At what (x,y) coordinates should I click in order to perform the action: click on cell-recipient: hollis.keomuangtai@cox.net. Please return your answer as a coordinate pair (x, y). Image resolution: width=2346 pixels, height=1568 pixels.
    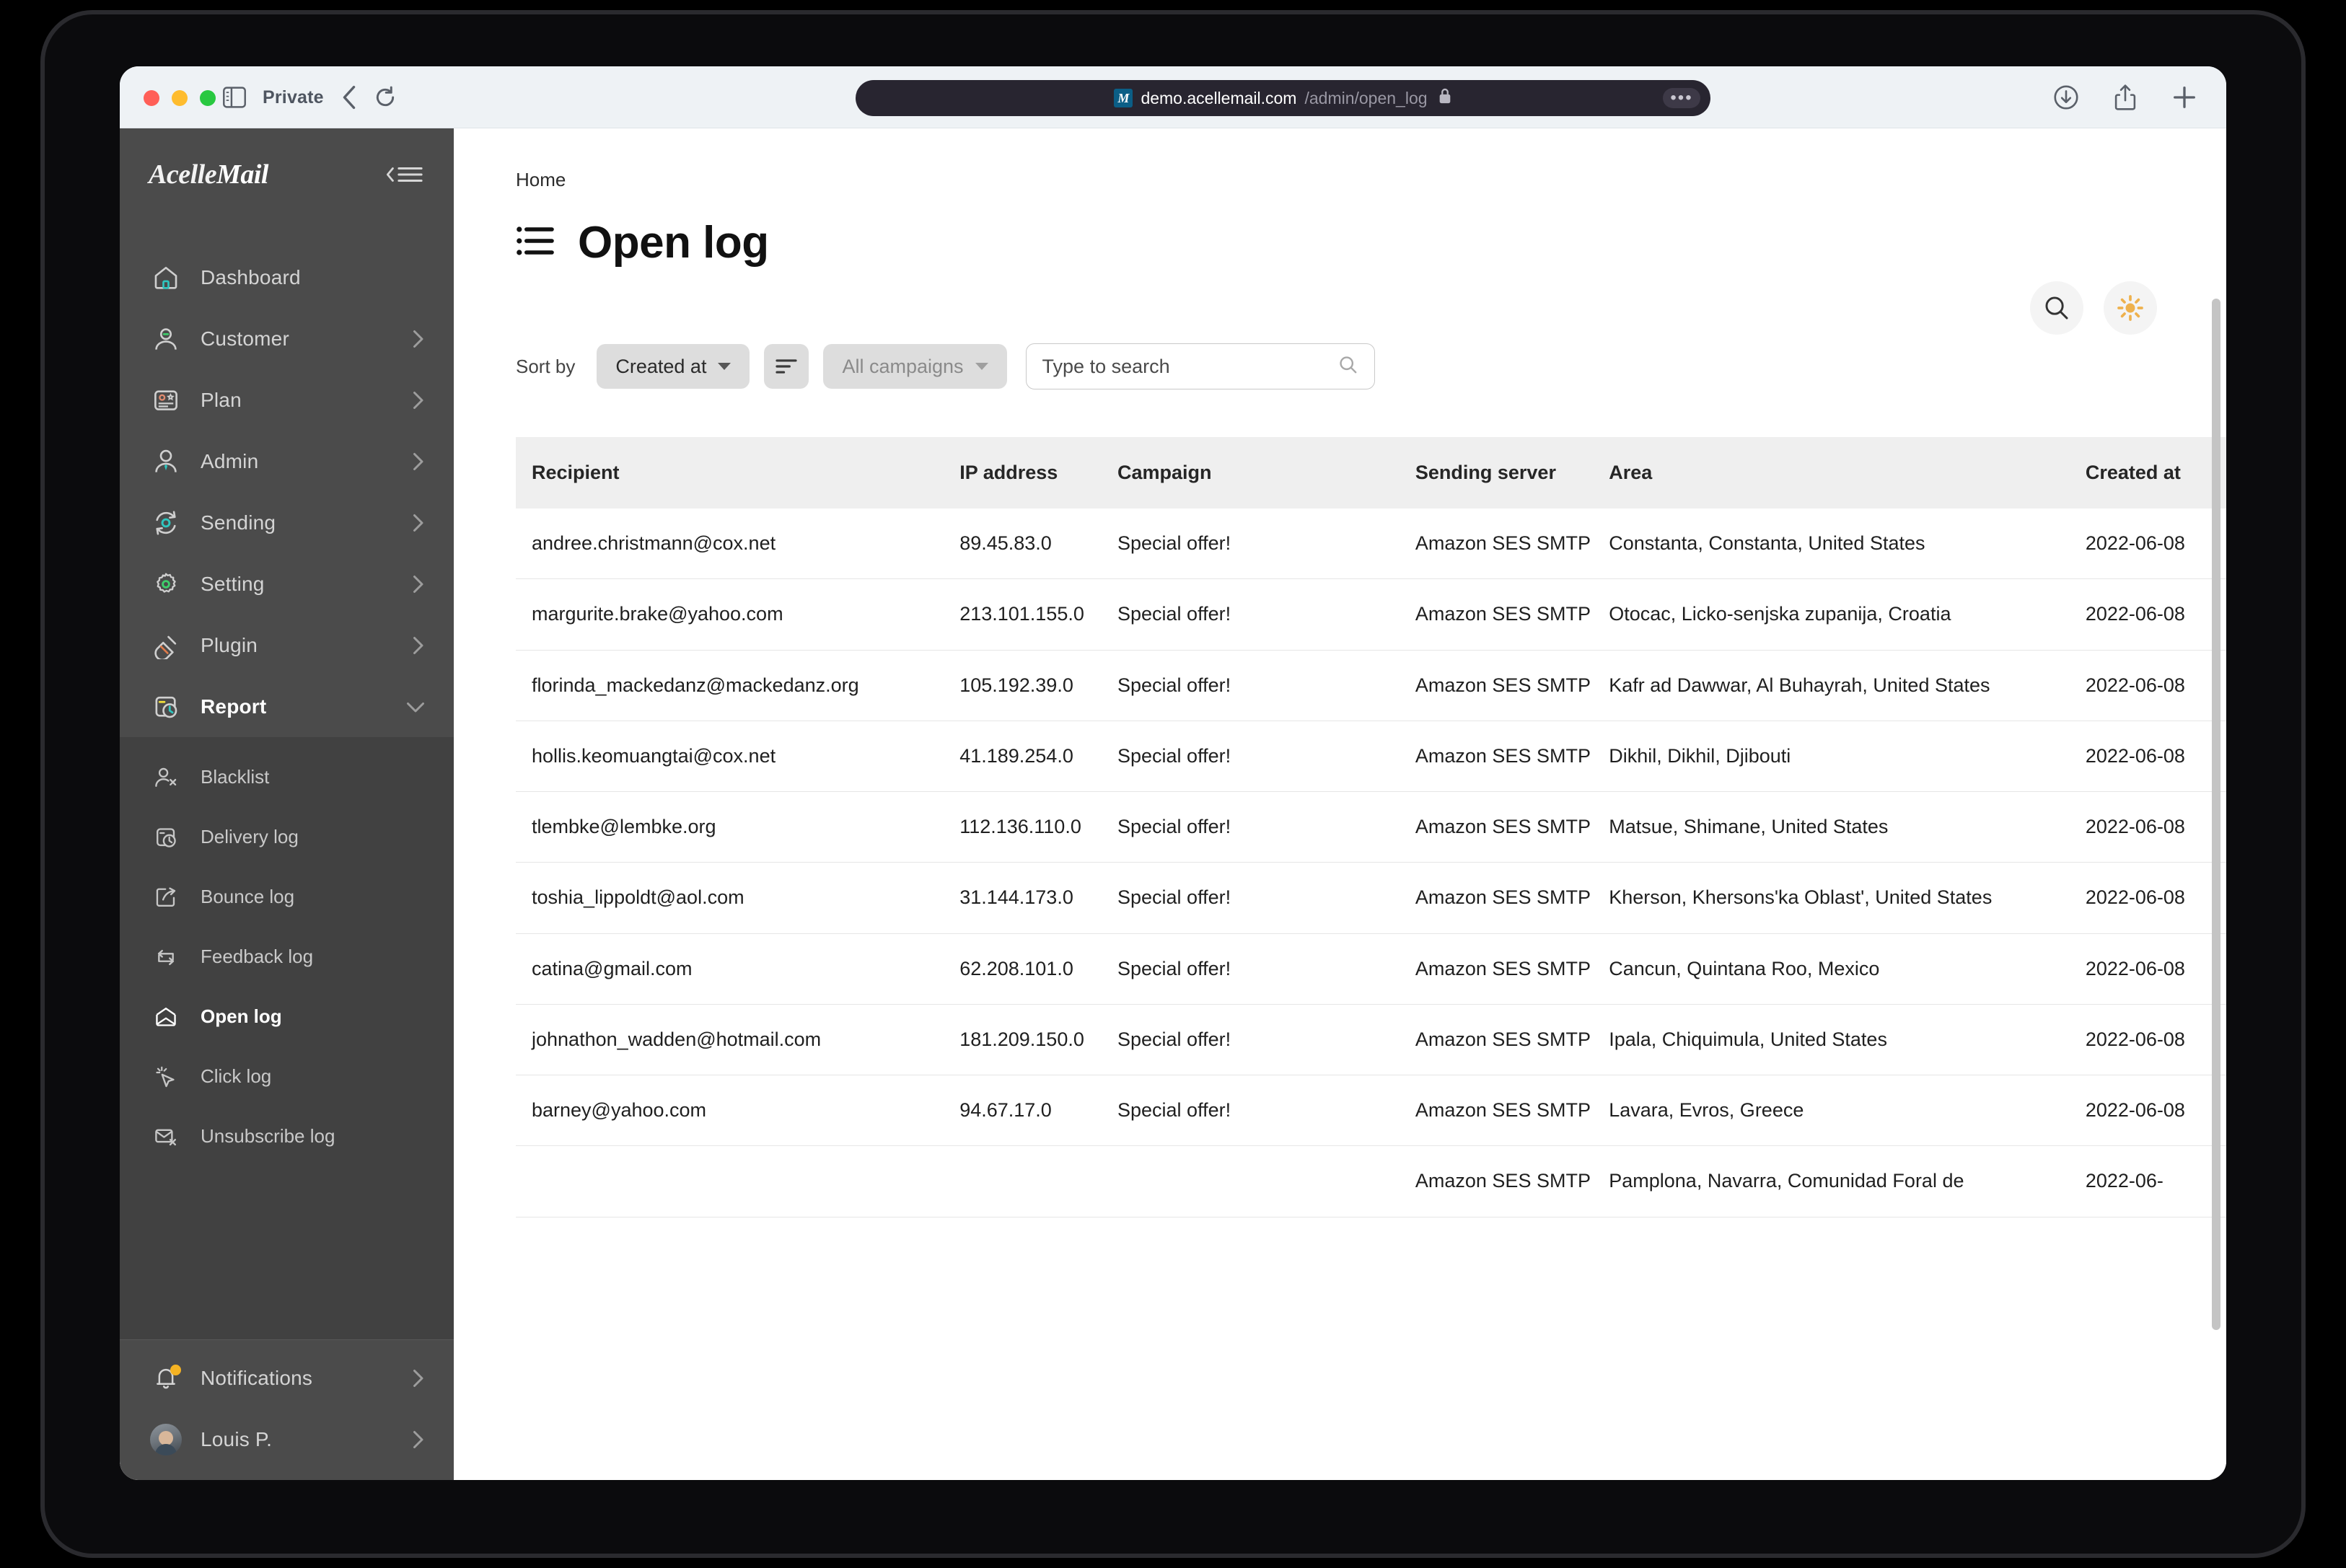
    Looking at the image, I should click on (738, 757).